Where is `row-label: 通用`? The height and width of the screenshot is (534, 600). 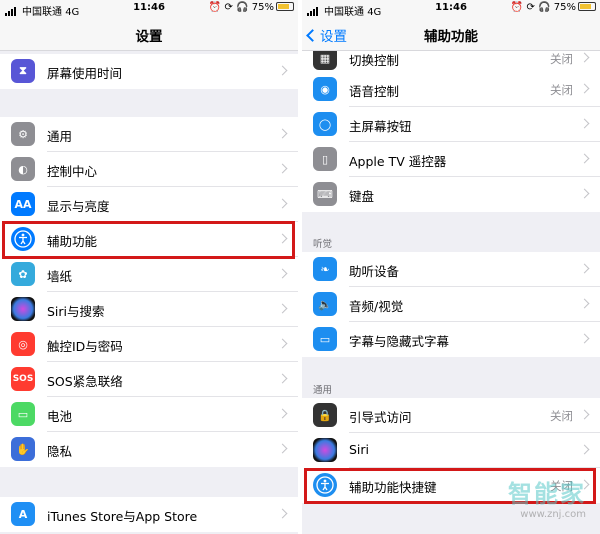
row-label: 通用 is located at coordinates (60, 136).